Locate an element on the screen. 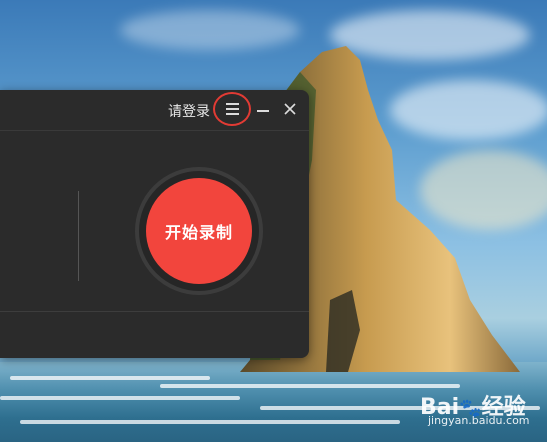  panel-divider is located at coordinates (78, 236).